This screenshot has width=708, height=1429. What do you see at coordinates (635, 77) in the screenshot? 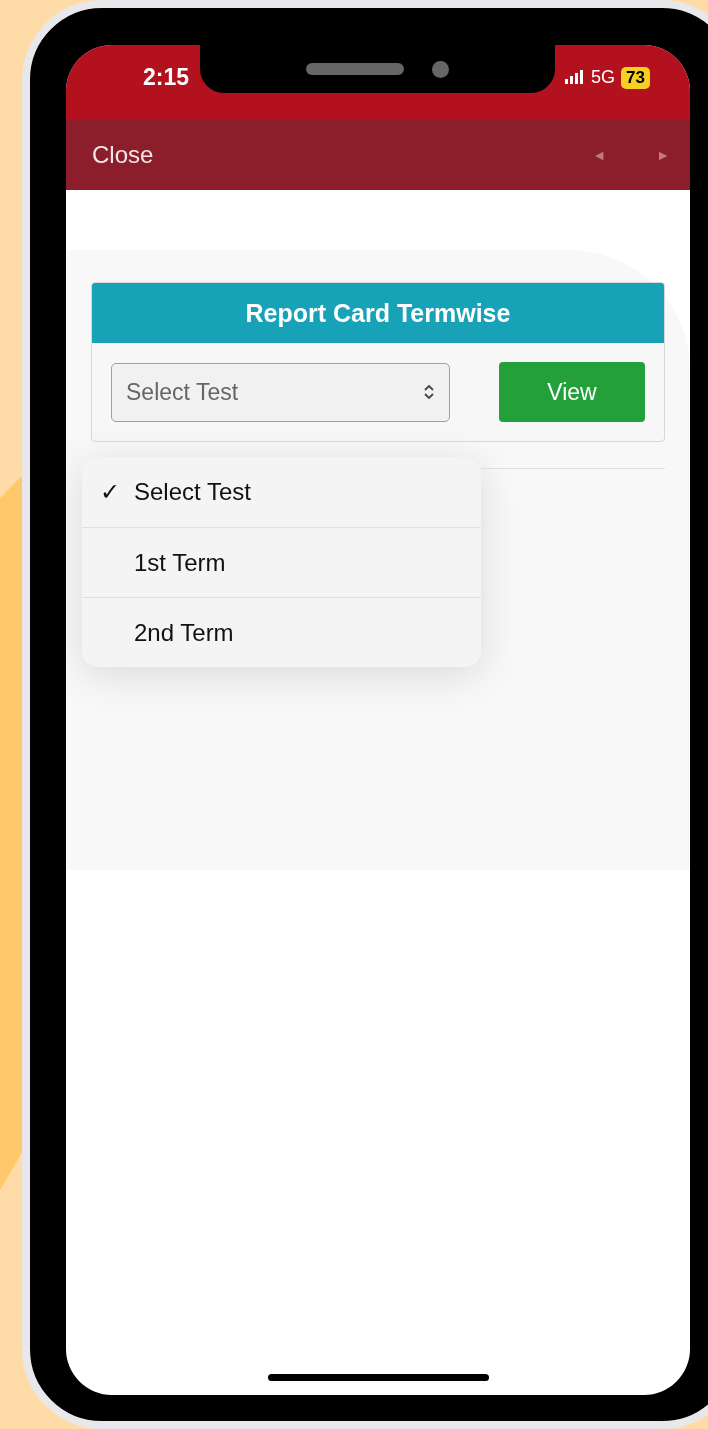
I see `battery-indicator: 73` at bounding box center [635, 77].